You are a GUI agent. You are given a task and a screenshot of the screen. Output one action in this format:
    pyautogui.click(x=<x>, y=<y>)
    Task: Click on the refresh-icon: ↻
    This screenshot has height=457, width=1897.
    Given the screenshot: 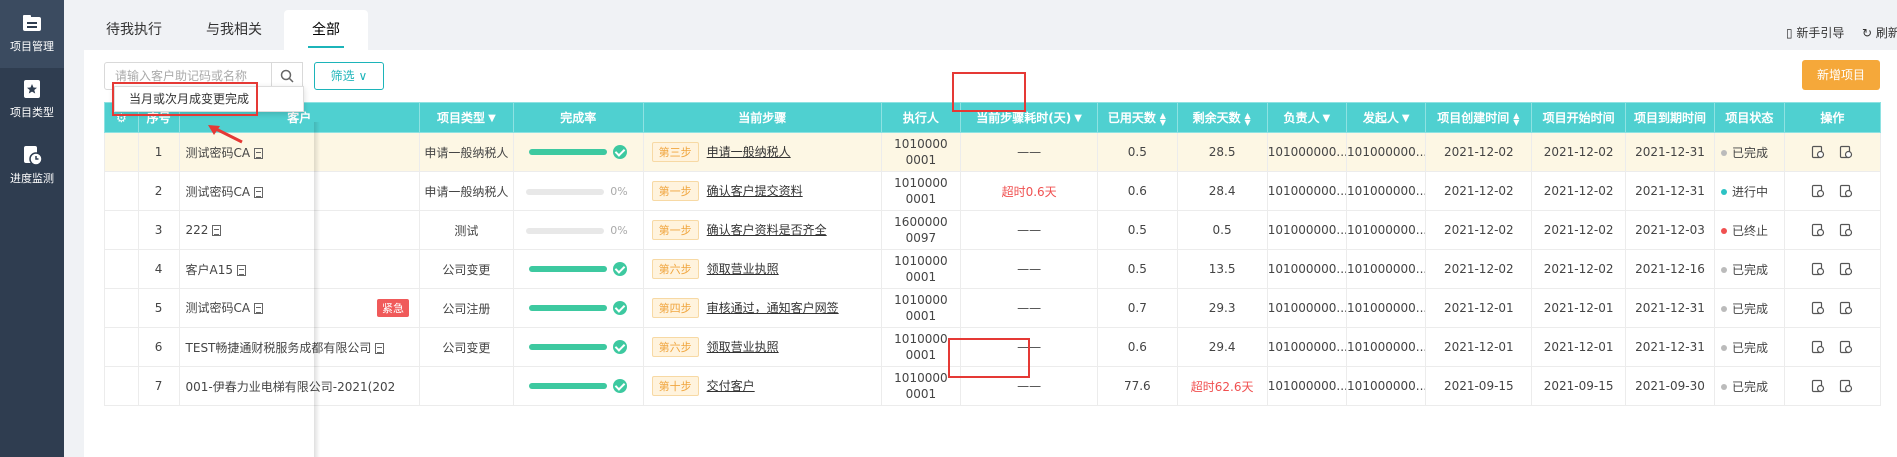 What is the action you would take?
    pyautogui.click(x=1869, y=33)
    